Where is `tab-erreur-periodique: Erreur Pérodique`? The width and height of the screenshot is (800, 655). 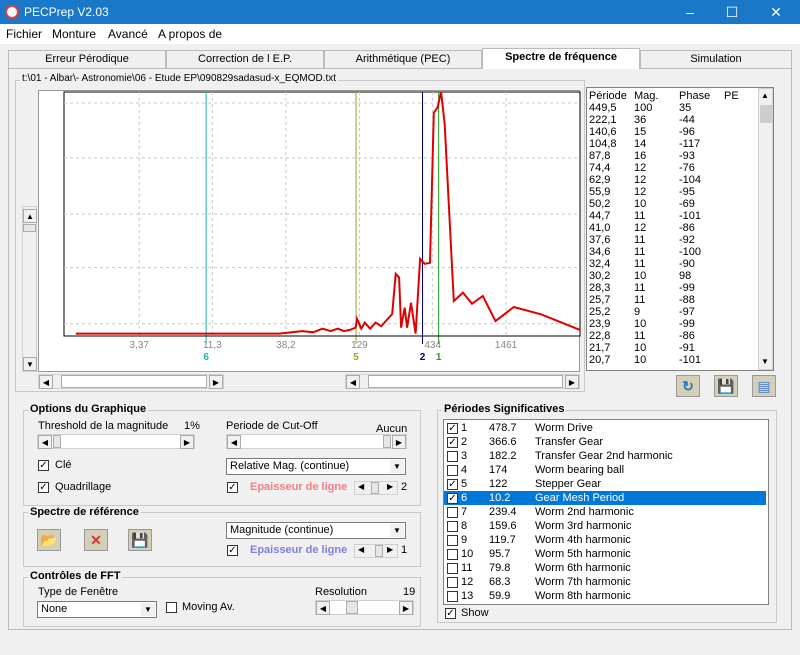 tab-erreur-periodique: Erreur Pérodique is located at coordinates (87, 59).